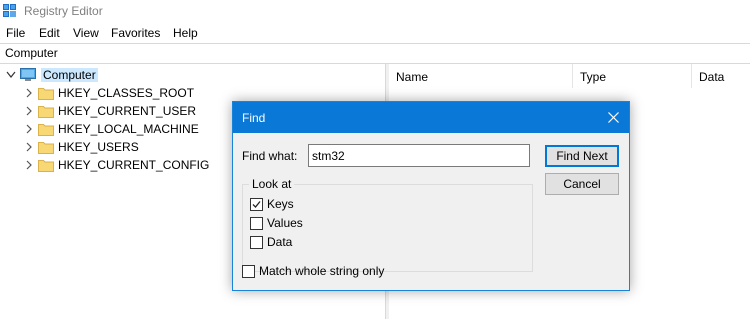 The height and width of the screenshot is (319, 750). I want to click on data-label: Data, so click(279, 242).